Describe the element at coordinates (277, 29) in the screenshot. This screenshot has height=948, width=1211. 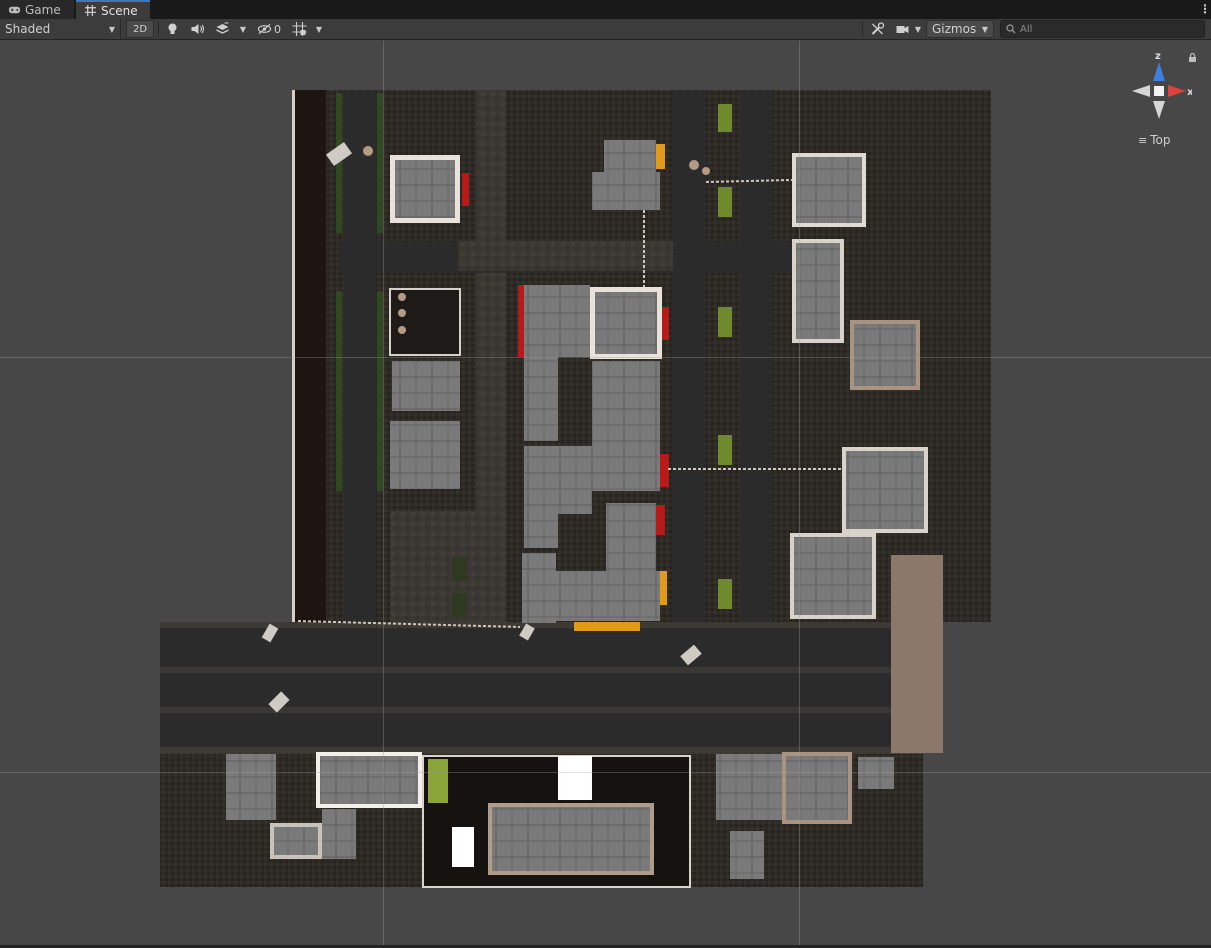
I see `hidden-count: 0` at that location.